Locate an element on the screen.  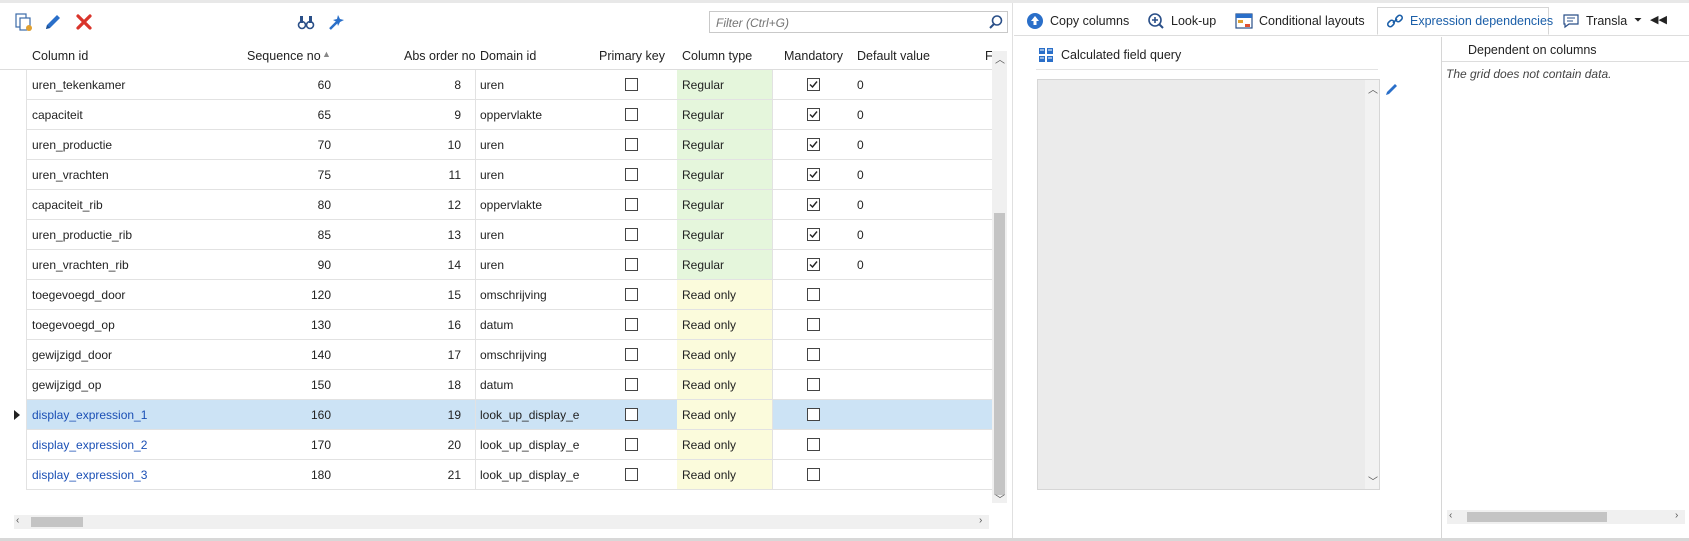
editor-scrollbar: ︿ ﹀ is located at coordinates (1372, 284).